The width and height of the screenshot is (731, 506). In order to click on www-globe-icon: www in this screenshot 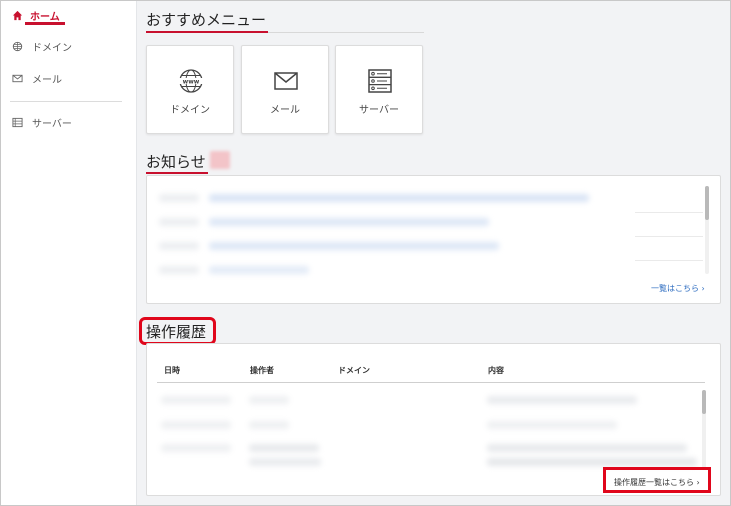, I will do `click(191, 81)`.